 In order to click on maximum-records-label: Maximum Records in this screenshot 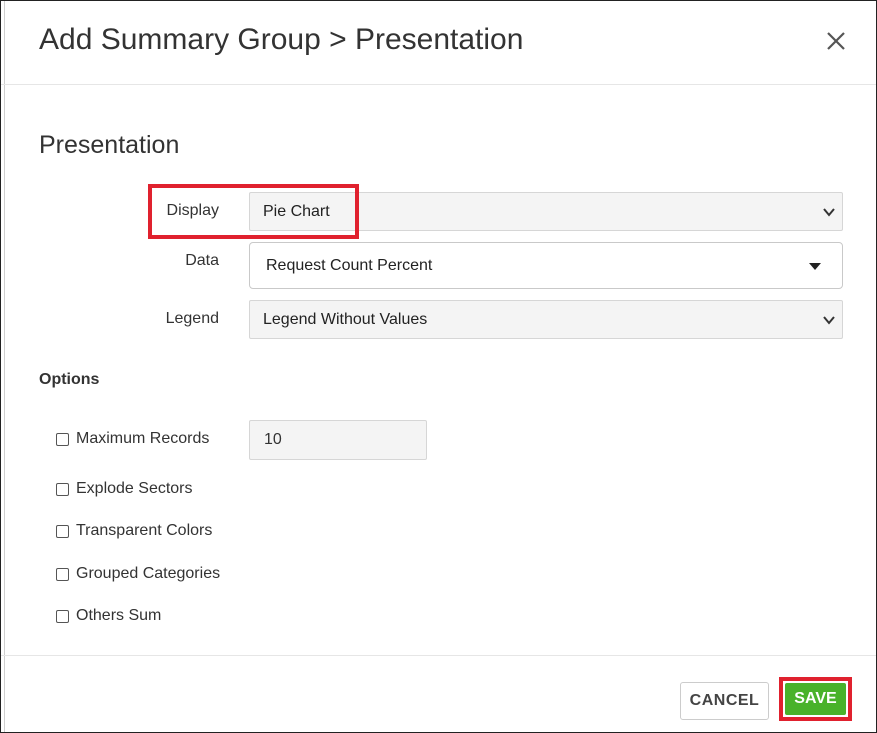, I will do `click(143, 438)`.